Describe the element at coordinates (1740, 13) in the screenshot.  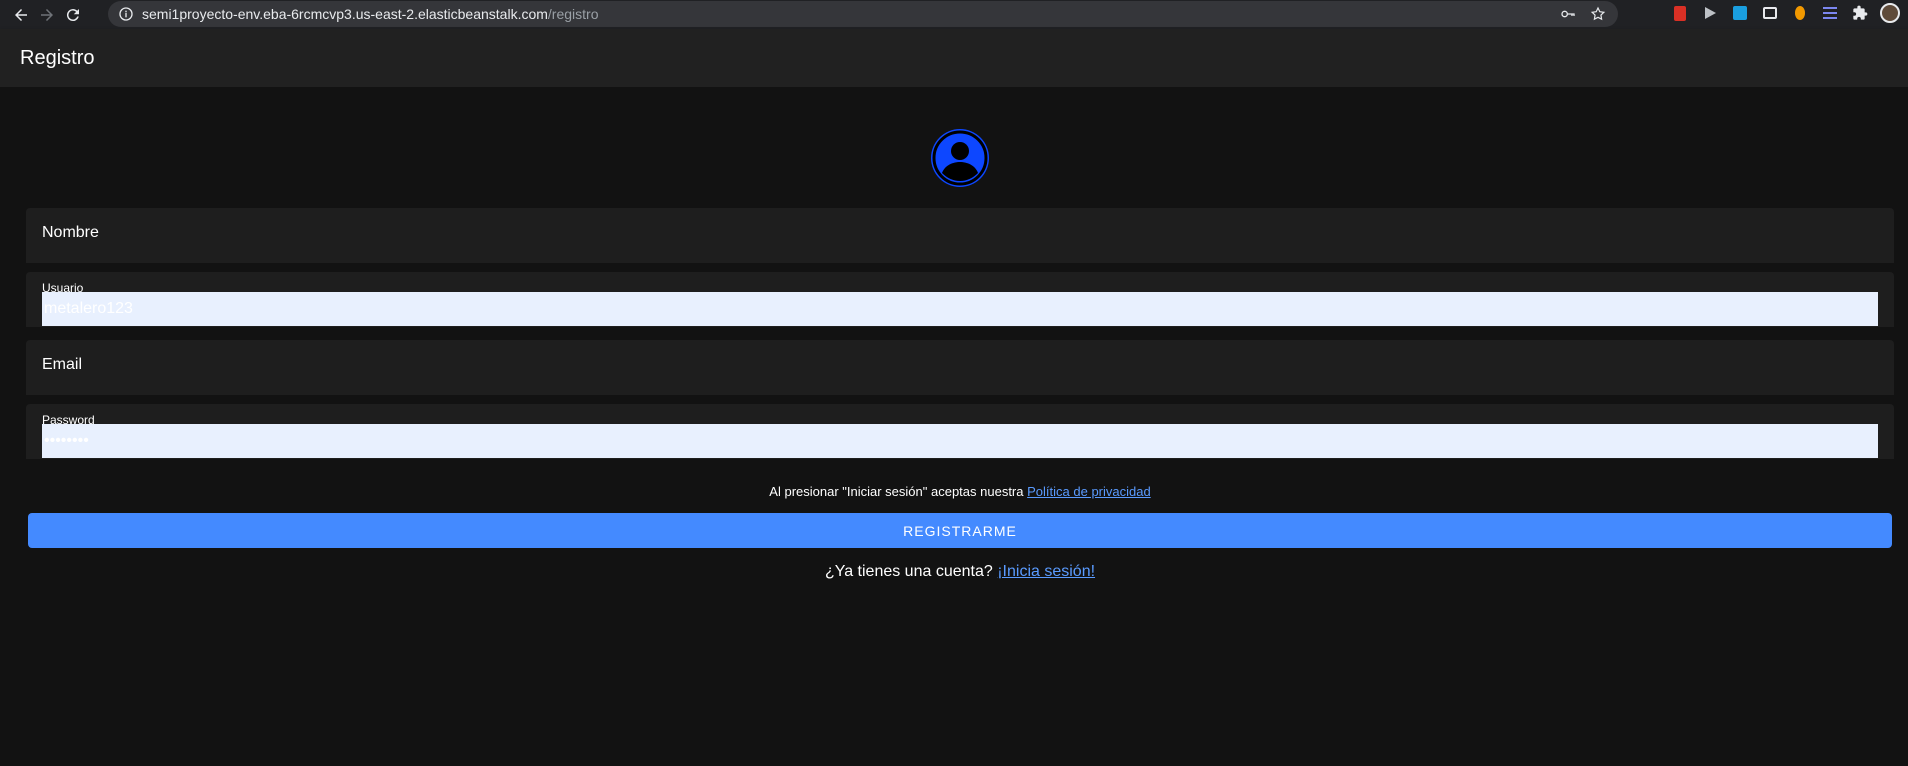
I see `check-extension-icon` at that location.